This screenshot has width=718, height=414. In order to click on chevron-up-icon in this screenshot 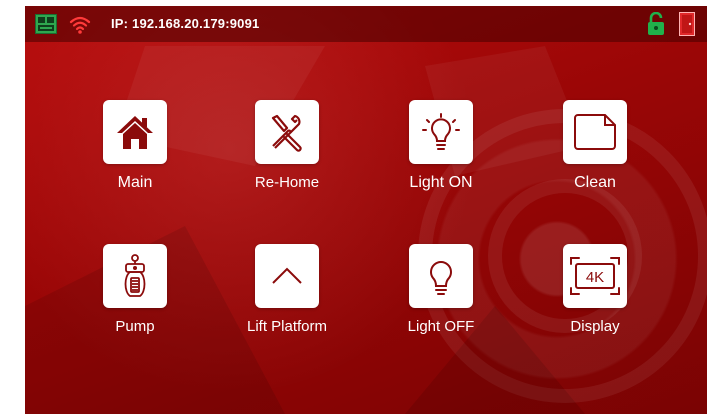, I will do `click(287, 276)`.